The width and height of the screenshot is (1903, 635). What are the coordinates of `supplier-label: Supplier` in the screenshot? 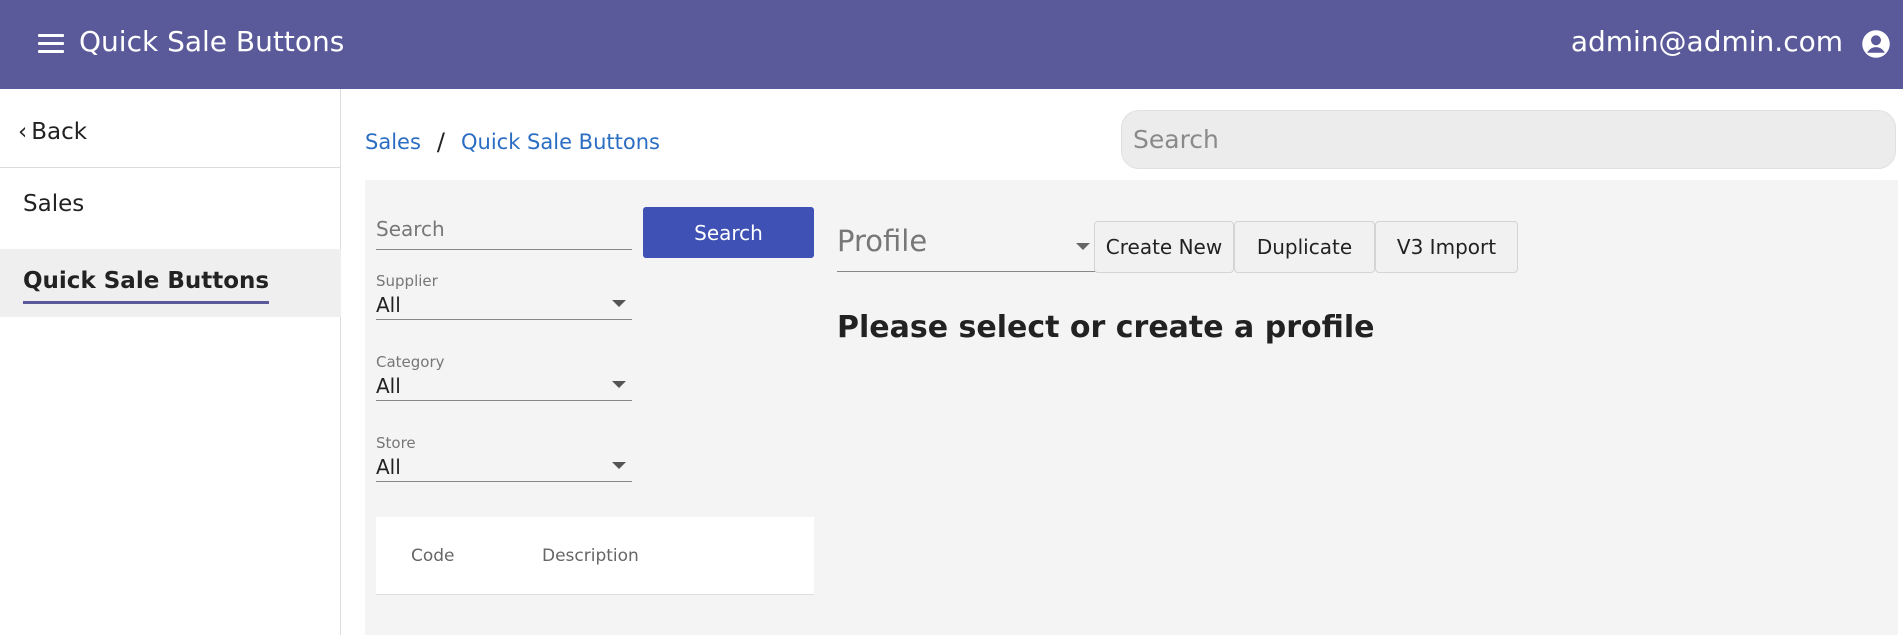 It's located at (407, 281).